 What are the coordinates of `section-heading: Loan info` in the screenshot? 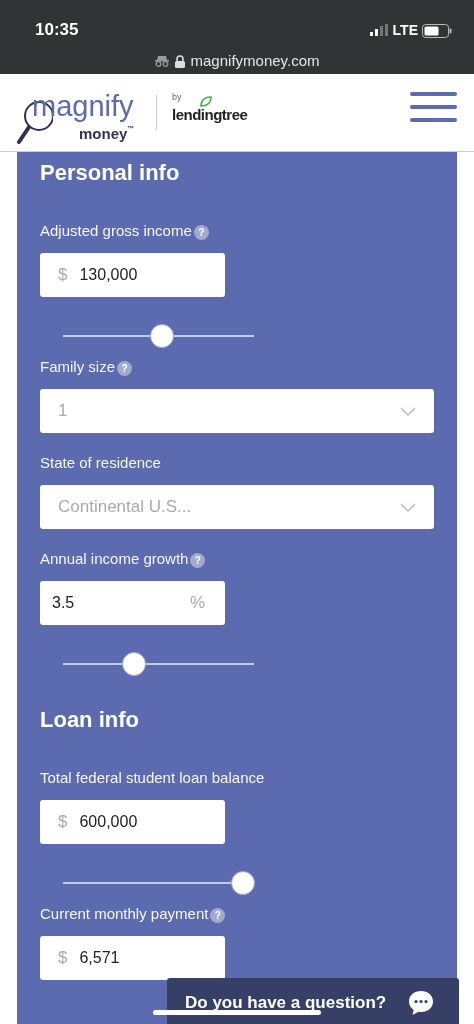 It's located at (90, 720).